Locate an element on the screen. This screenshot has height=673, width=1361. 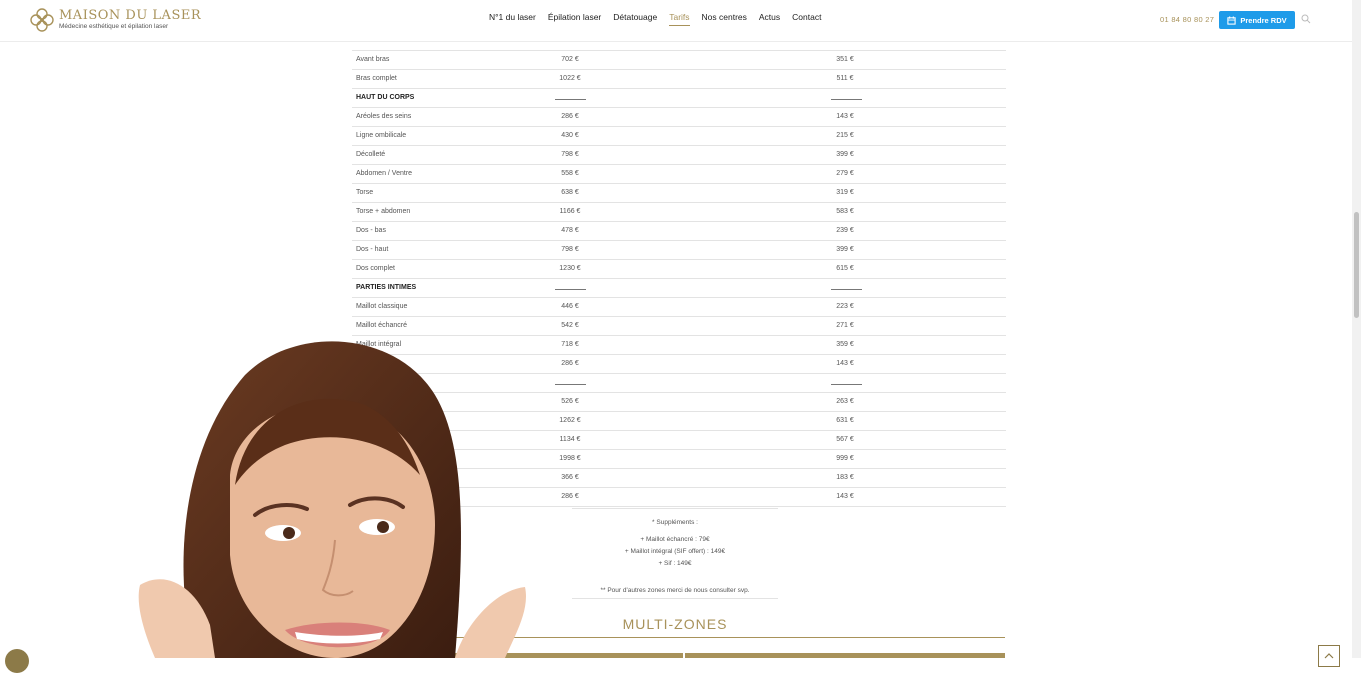
price-full: 478 € is located at coordinates (570, 230).